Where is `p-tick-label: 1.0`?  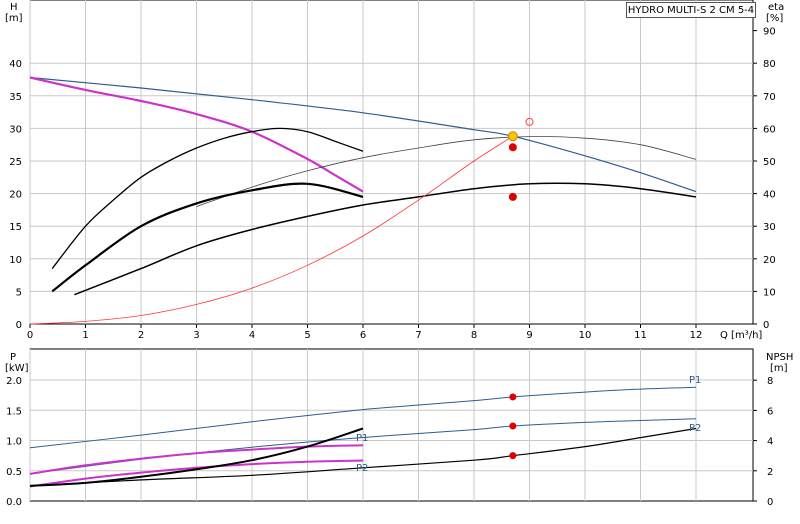
p-tick-label: 1.0 is located at coordinates (14, 442).